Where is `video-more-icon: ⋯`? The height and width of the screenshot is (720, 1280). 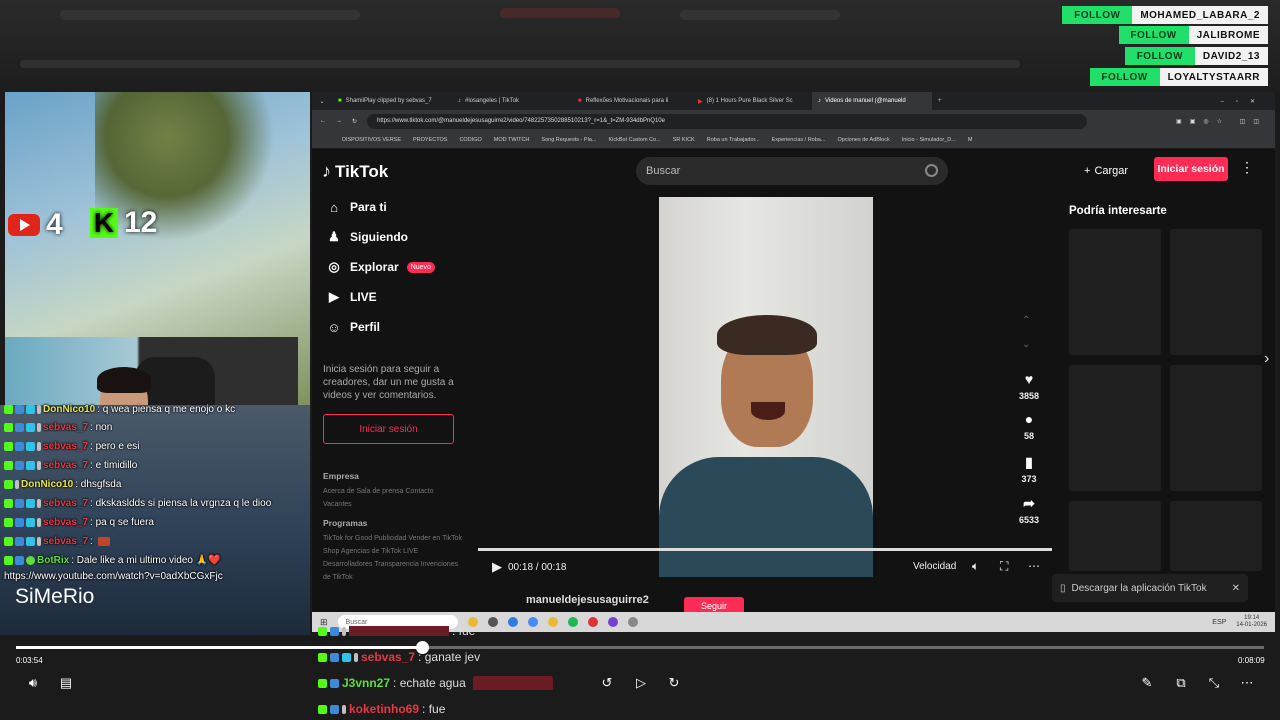
video-more-icon: ⋯ is located at coordinates (1034, 566).